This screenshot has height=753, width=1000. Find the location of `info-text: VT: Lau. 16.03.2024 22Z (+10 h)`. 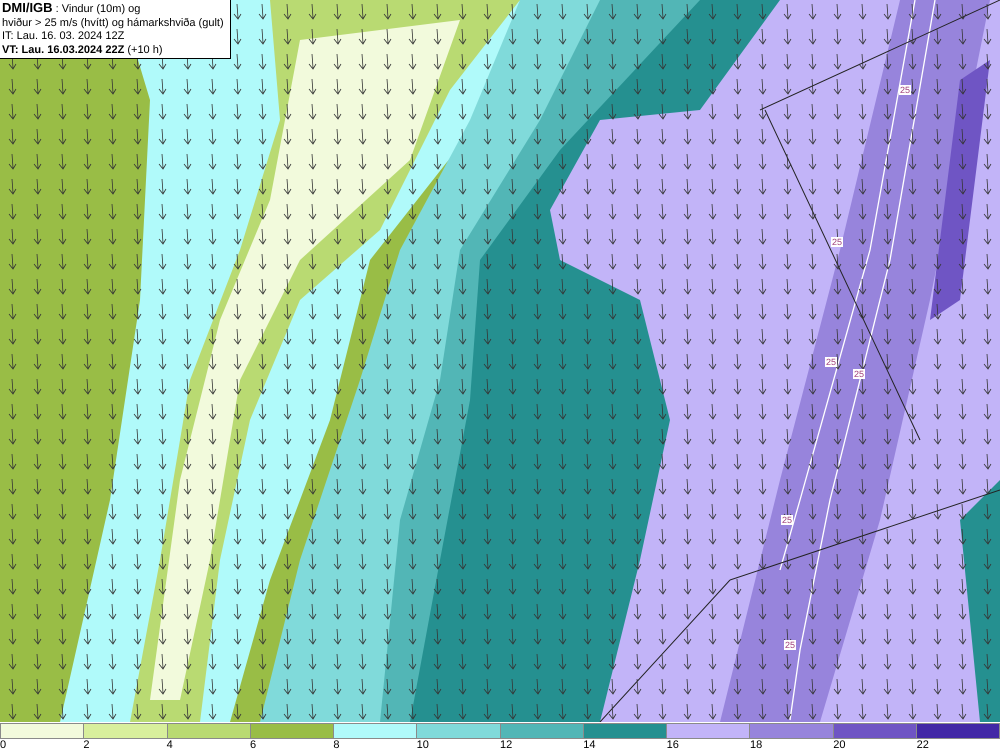

info-text: VT: Lau. 16.03.2024 22Z (+10 h) is located at coordinates (83, 50).